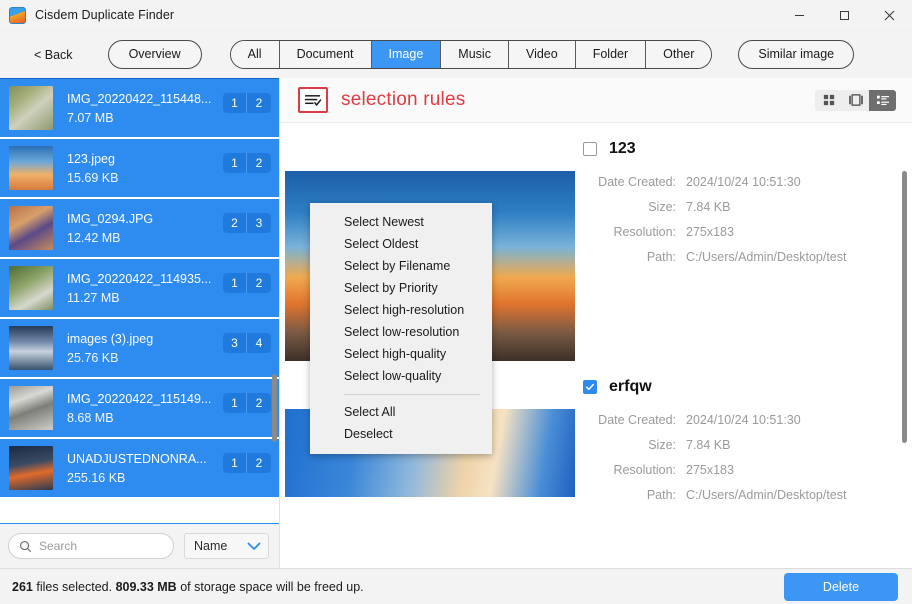 The image size is (912, 604). I want to click on list-item-text: 123.jpeg 15.69 KB, so click(145, 168).